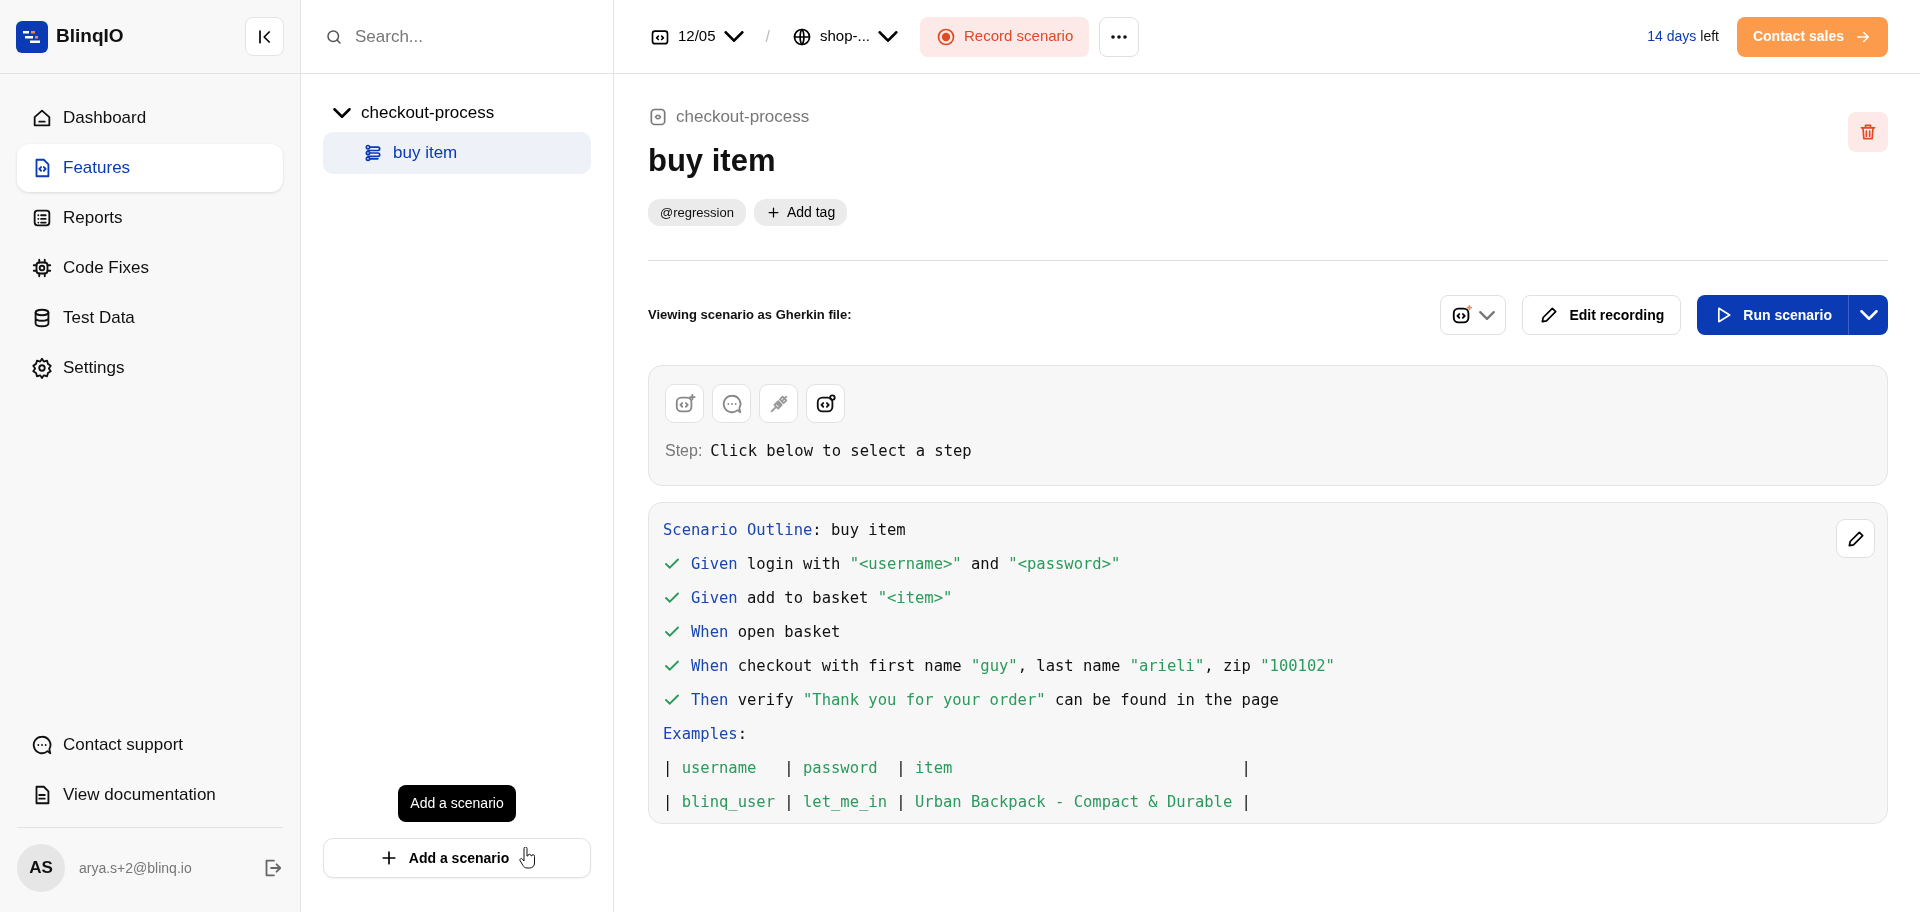 The width and height of the screenshot is (1920, 912). Describe the element at coordinates (264, 36) in the screenshot. I see `collapse-sidebar-button` at that location.